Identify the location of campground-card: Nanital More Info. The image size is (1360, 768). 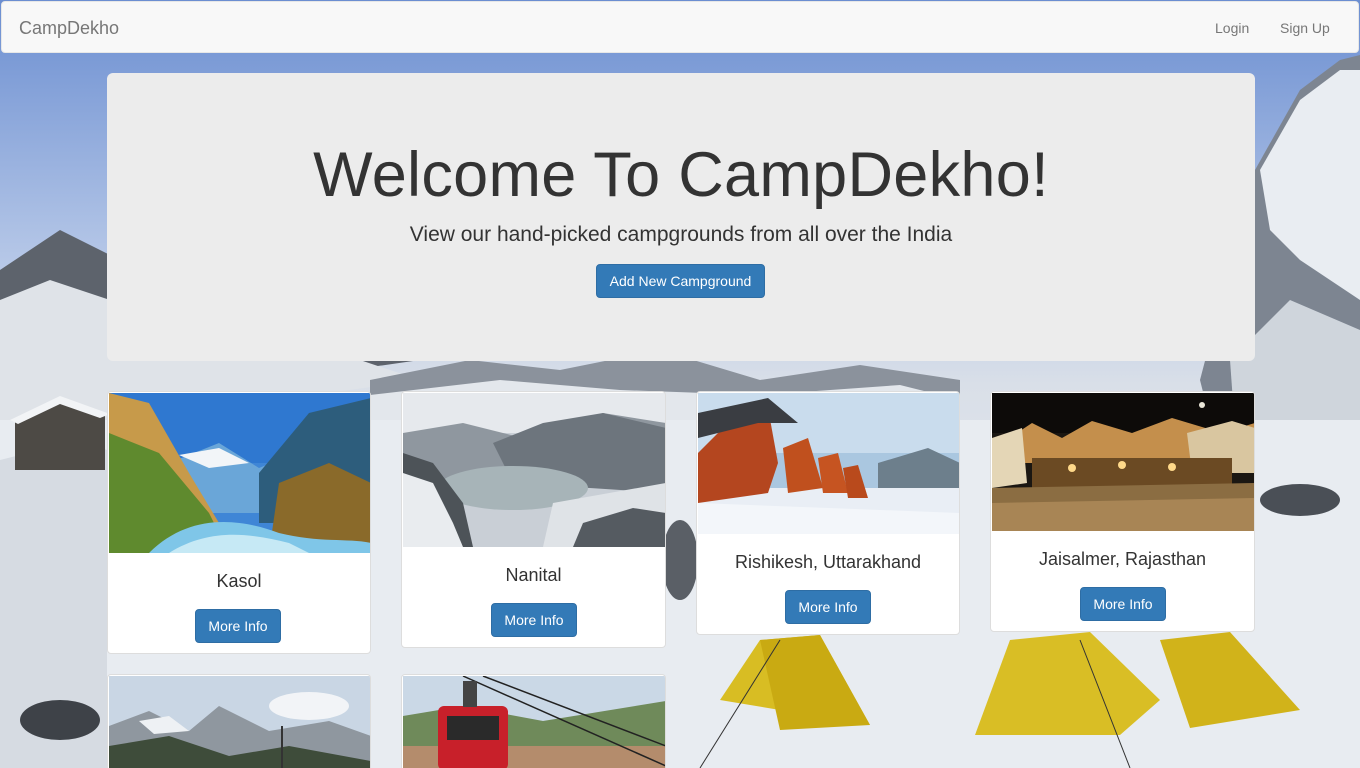
(533, 519).